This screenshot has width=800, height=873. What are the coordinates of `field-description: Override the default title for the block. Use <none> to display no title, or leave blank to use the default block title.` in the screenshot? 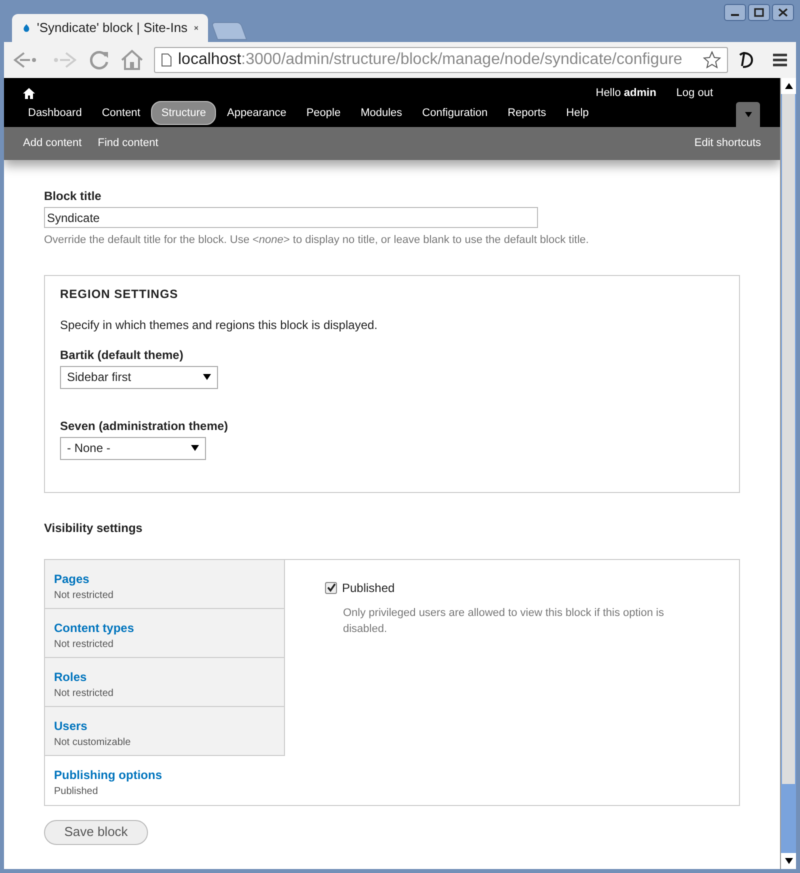 It's located at (317, 240).